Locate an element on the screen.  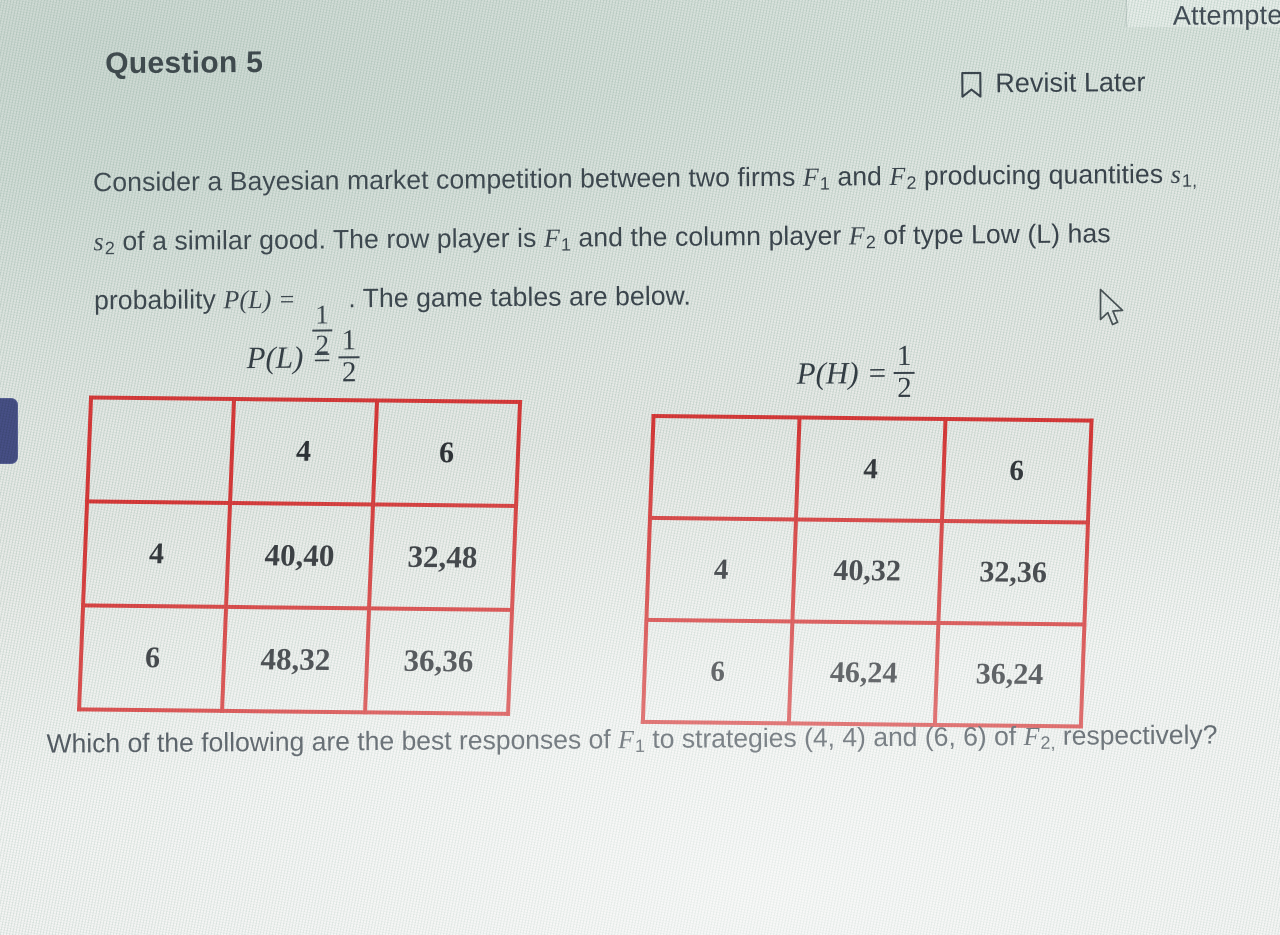
left-caption-prob: P(L) is located at coordinates (275, 357).